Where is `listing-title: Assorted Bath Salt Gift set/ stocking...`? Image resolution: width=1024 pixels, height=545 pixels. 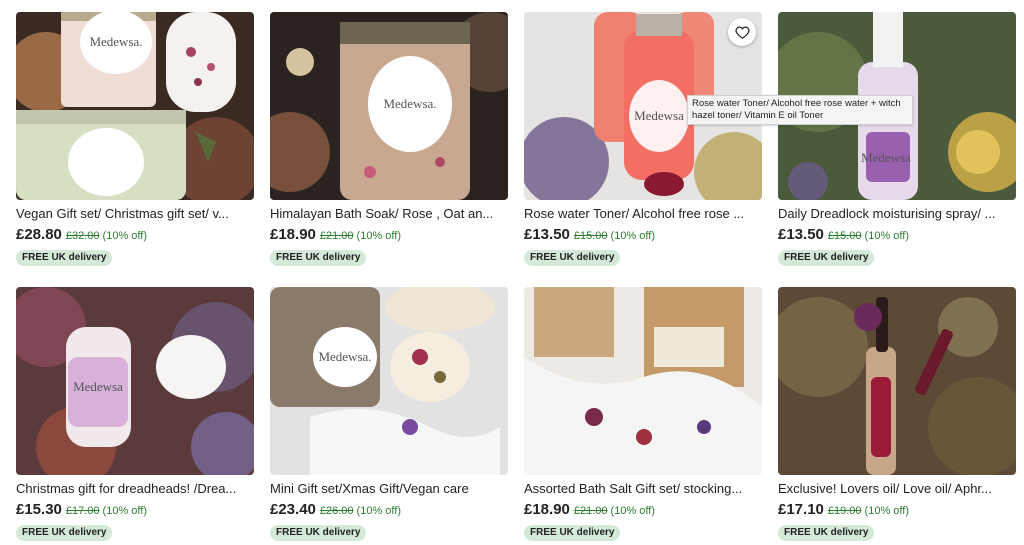 listing-title: Assorted Bath Salt Gift set/ stocking... is located at coordinates (643, 489).